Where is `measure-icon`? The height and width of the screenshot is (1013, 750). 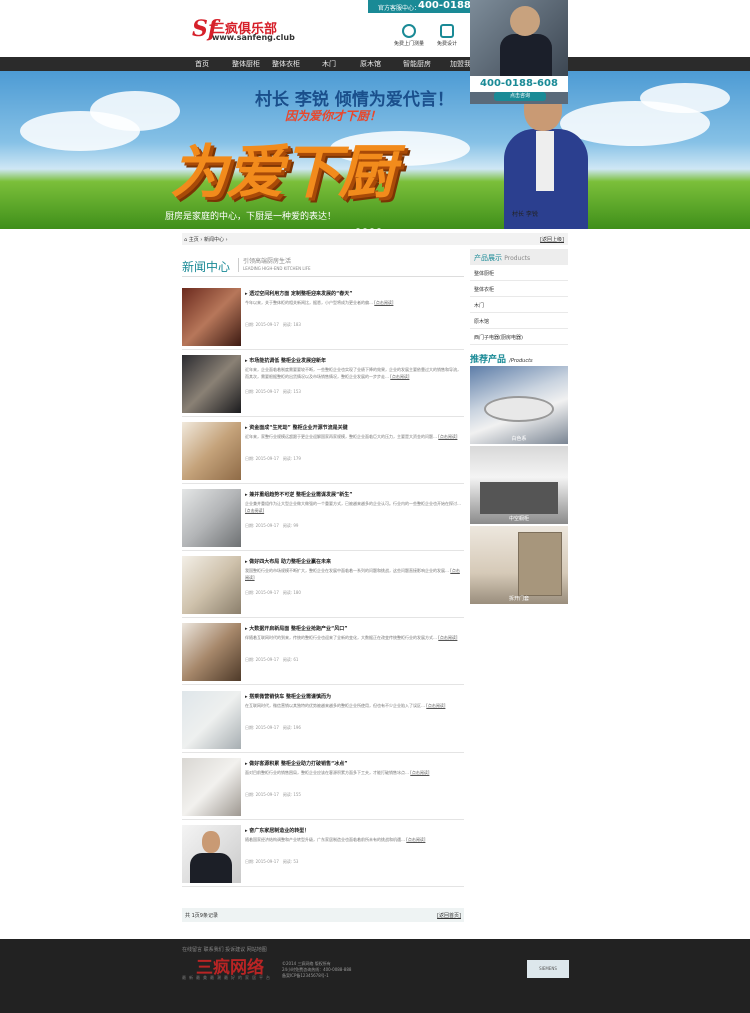
measure-icon is located at coordinates (409, 31).